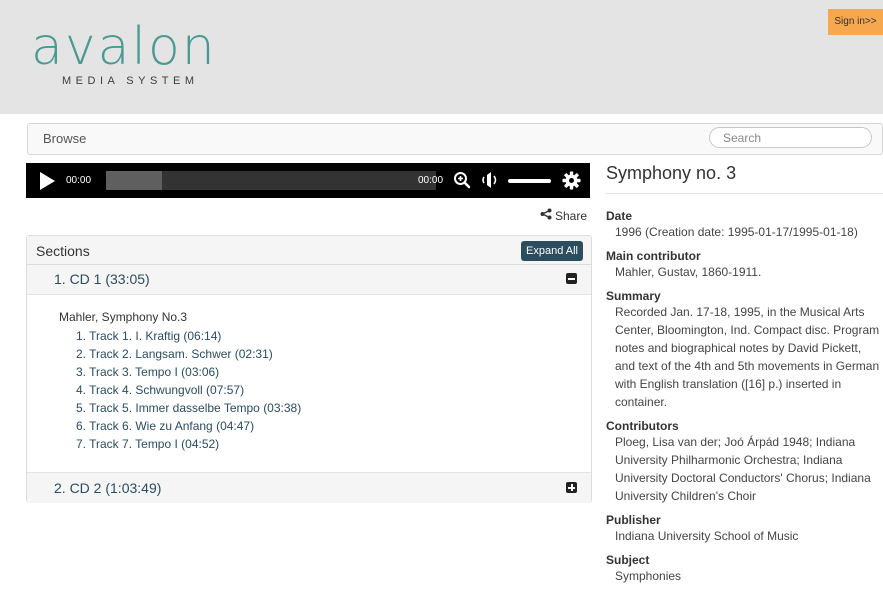  I want to click on track-link: 5. Track 5. Immer dasselbe Tempo (03:38), so click(188, 408).